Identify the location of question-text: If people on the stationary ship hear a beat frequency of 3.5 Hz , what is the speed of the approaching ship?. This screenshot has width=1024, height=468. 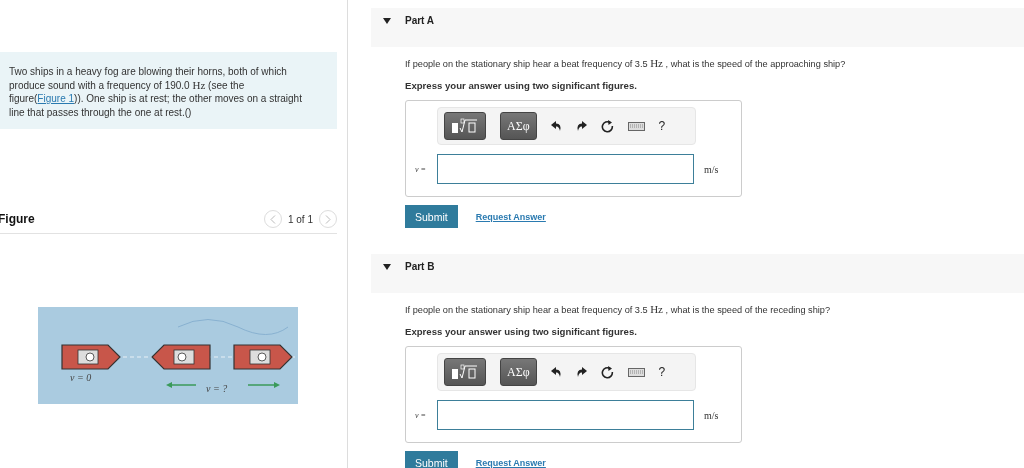
(626, 63).